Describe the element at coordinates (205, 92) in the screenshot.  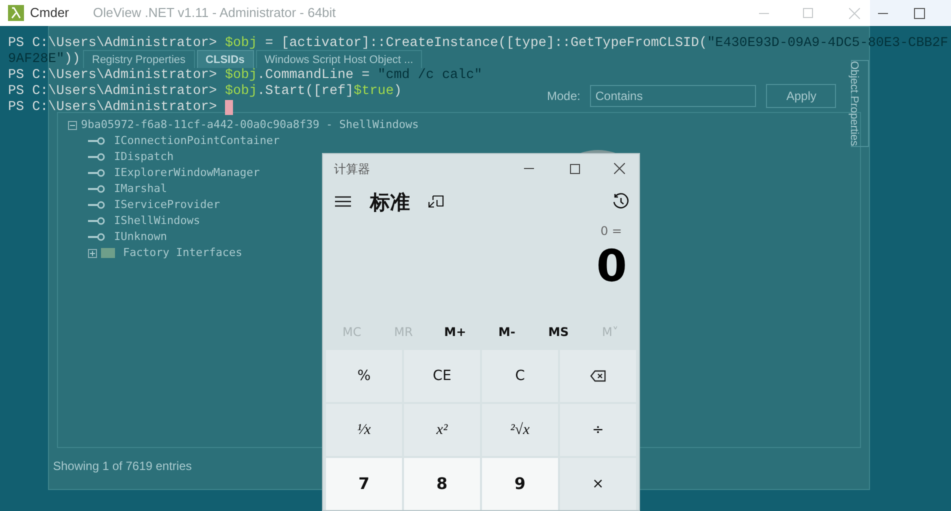
I see `terminal-line: PS C:\Users\Administrator> $obj.Start([ref]$true)` at that location.